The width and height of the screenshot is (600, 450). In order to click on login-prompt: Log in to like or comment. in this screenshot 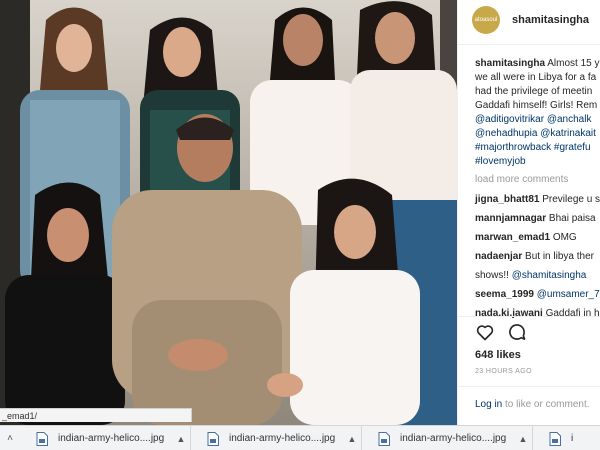, I will do `click(532, 404)`.